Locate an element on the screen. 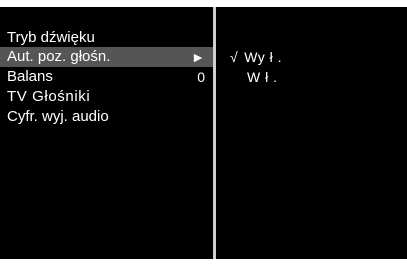 The image size is (407, 275). menu-item-label: TV Głośniki is located at coordinates (49, 96).